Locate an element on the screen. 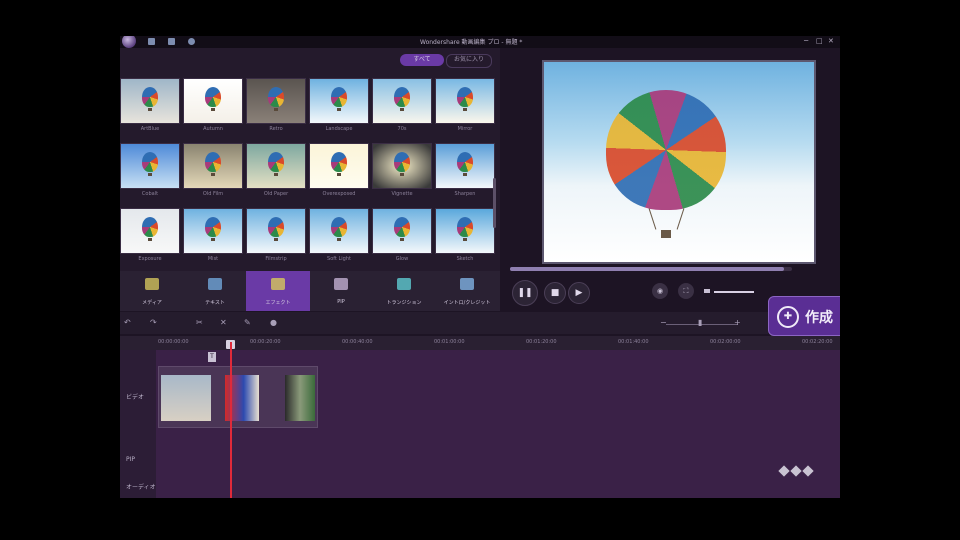 This screenshot has height=540, width=960. fullscreen-icon: ⛶ is located at coordinates (686, 291).